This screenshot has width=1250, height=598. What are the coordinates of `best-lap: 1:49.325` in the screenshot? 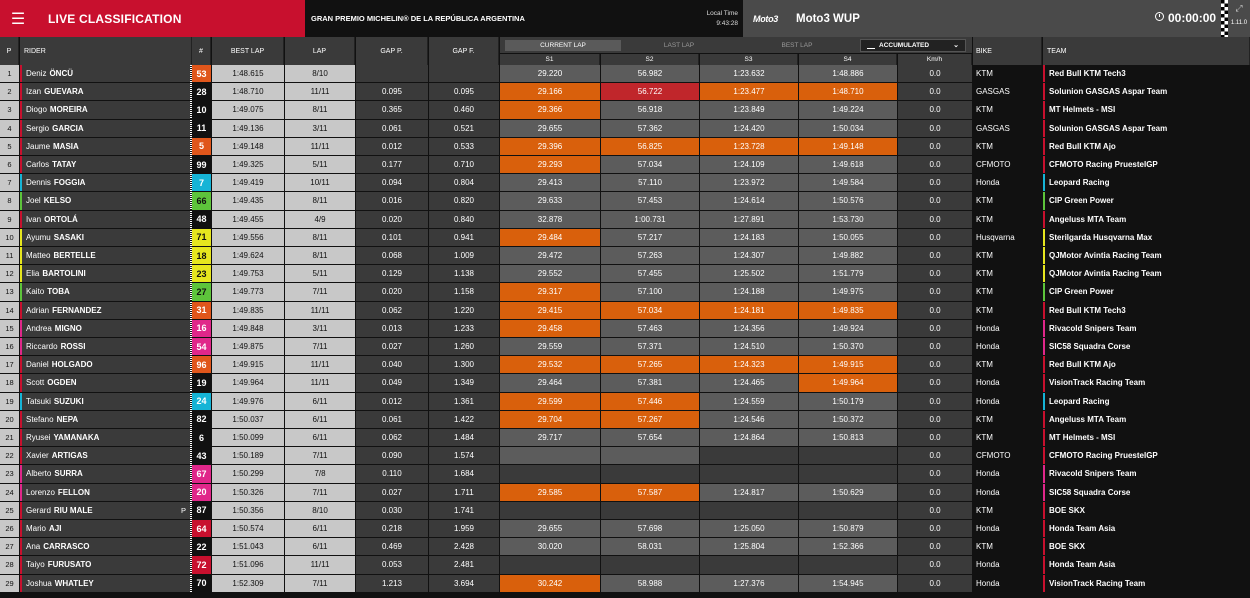 It's located at (248, 165).